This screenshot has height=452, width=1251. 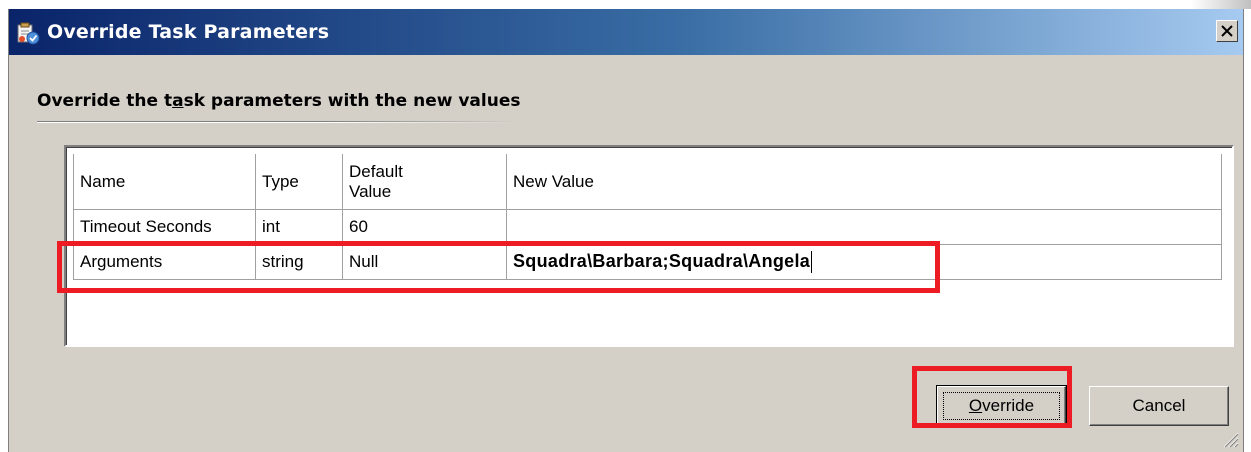 I want to click on focus-rectangle, so click(x=1001, y=406).